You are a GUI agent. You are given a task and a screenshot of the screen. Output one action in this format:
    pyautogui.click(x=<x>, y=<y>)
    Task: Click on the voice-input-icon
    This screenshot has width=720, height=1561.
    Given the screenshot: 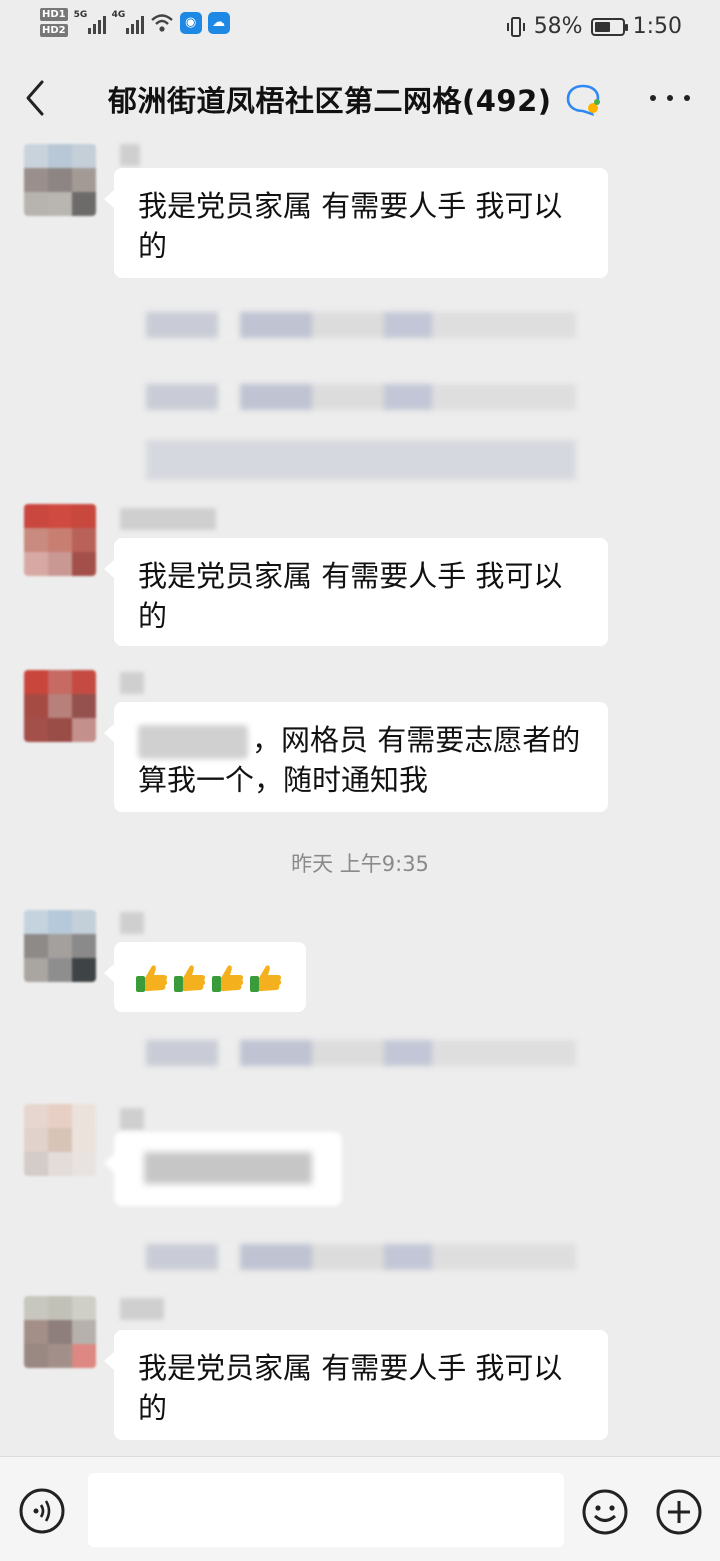 What is the action you would take?
    pyautogui.click(x=42, y=1511)
    